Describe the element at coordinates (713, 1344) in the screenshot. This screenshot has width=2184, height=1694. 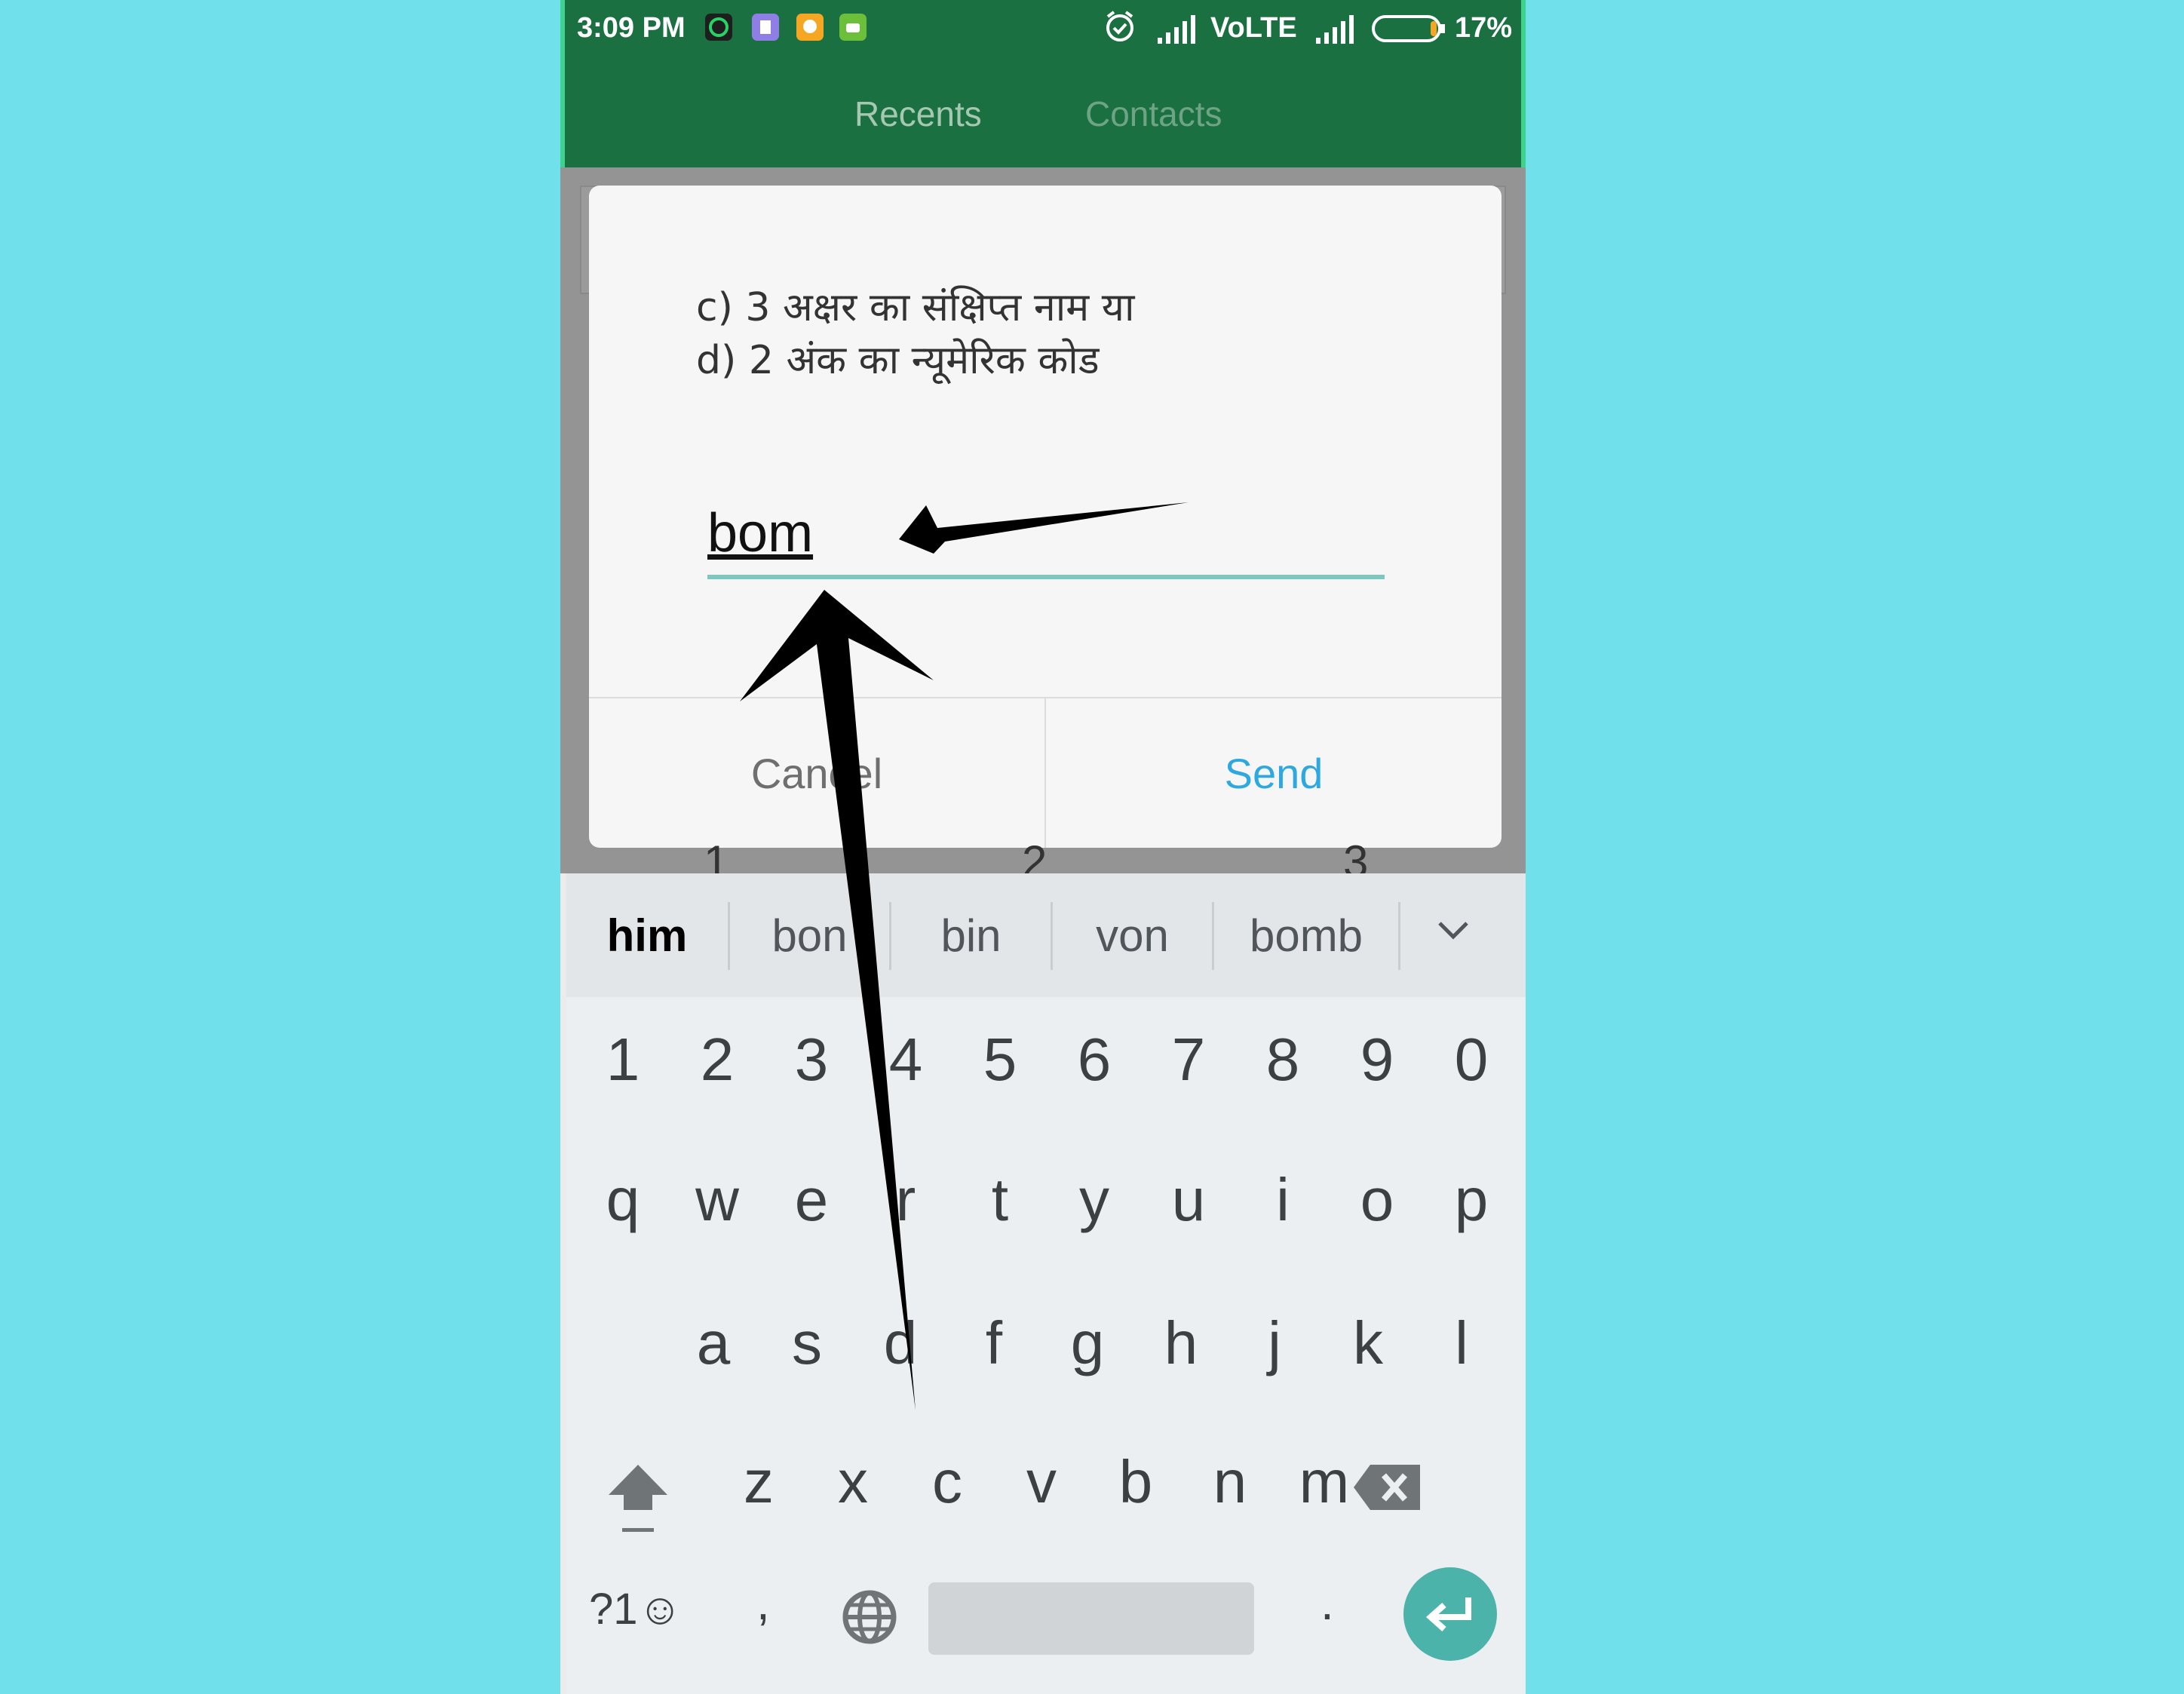
I see `letter-key: a` at that location.